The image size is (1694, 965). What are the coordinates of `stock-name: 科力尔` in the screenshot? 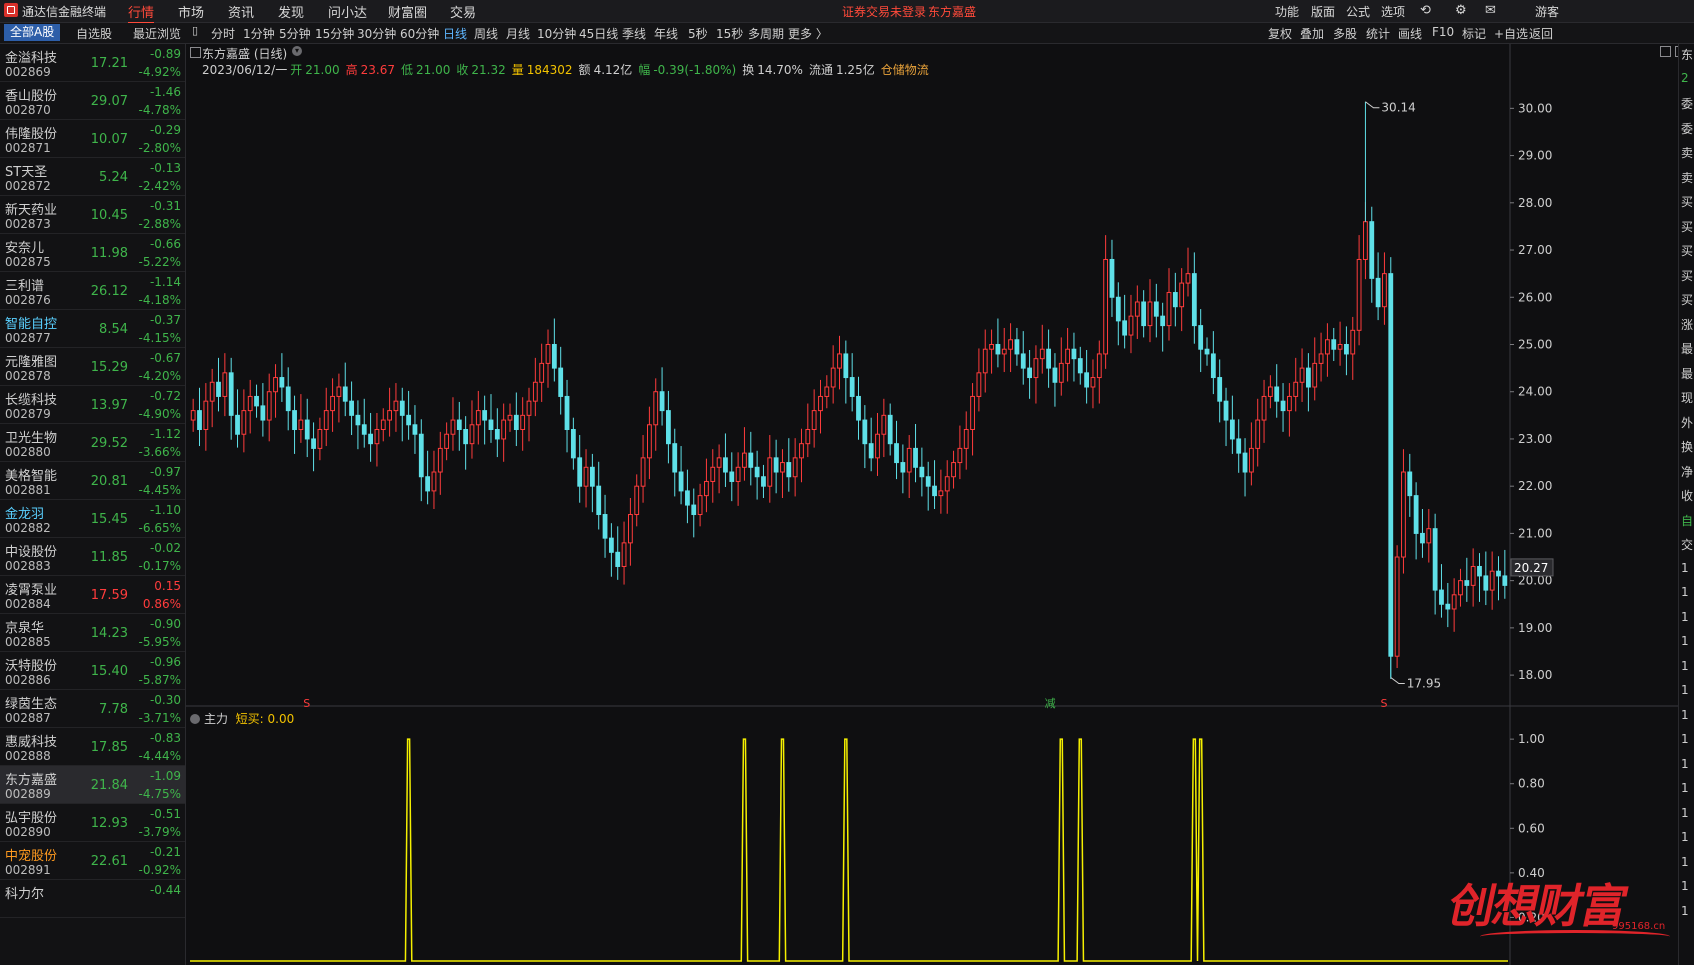 It's located at (25, 894).